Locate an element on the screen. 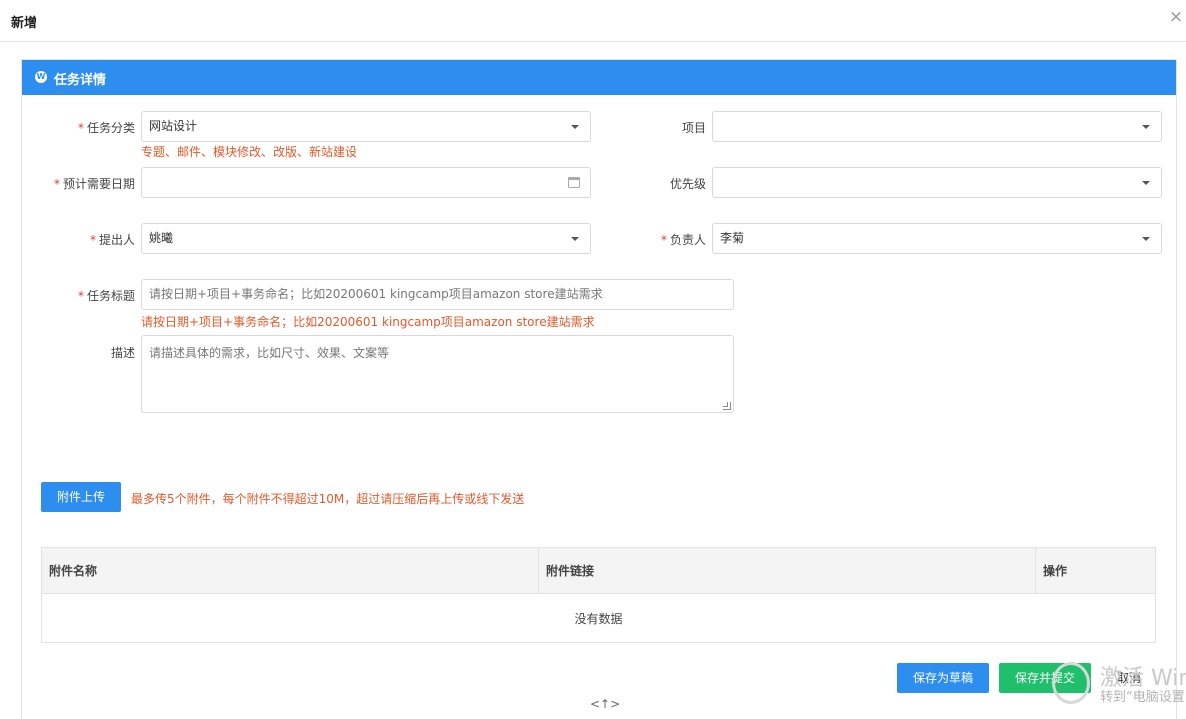 This screenshot has width=1186, height=719. project-label: 项目 is located at coordinates (693, 128).